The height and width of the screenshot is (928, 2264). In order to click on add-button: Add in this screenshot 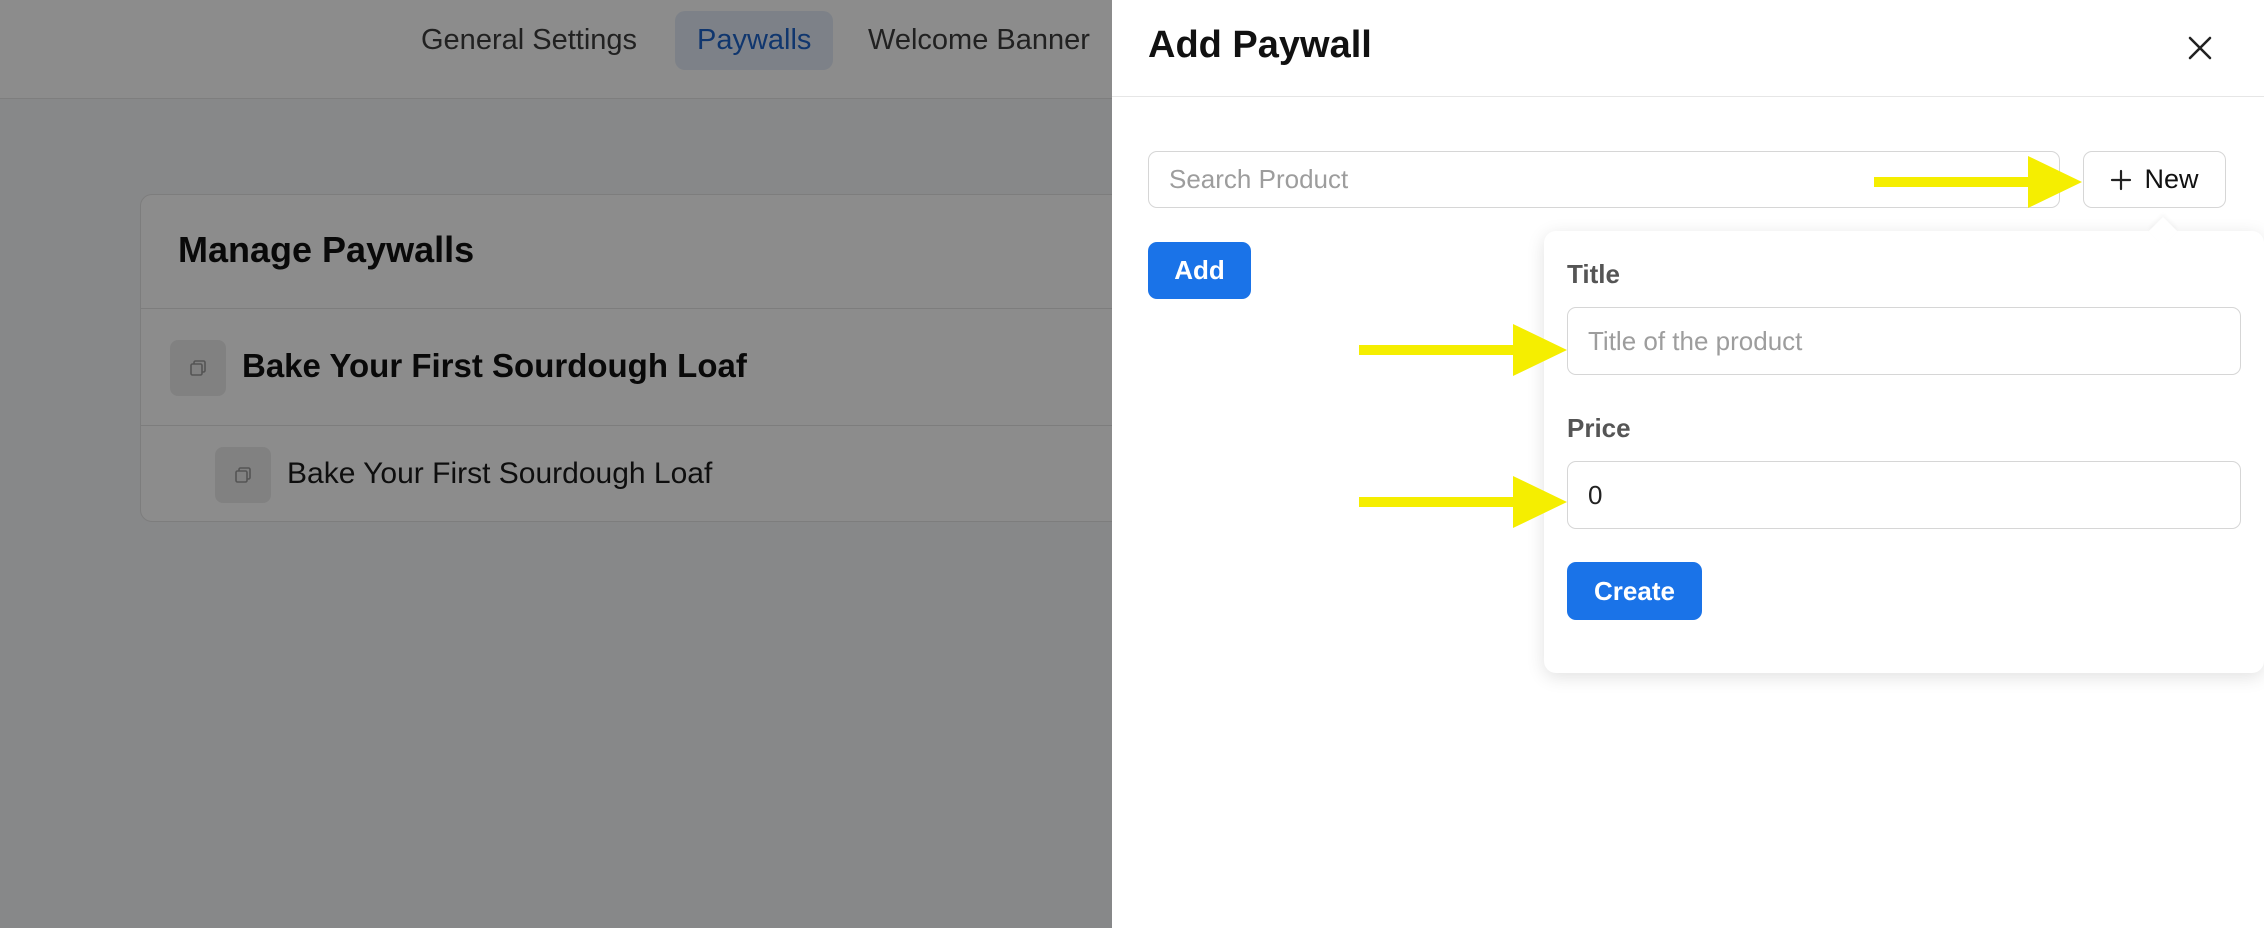, I will do `click(1199, 270)`.